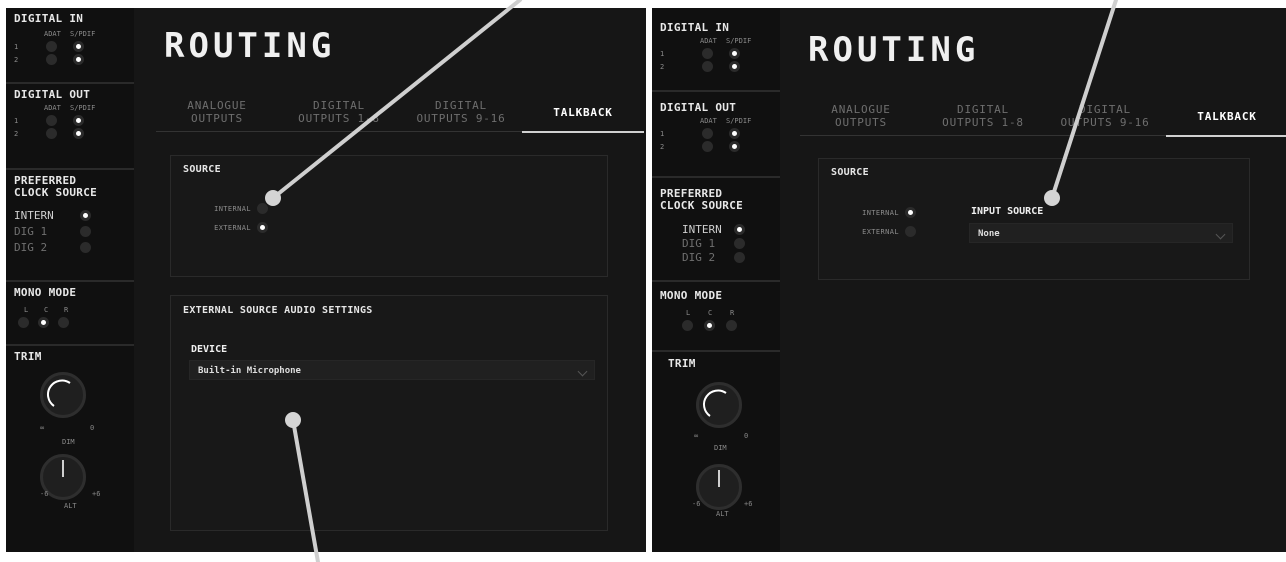 The width and height of the screenshot is (1286, 562). What do you see at coordinates (389, 216) in the screenshot?
I see `source-box: SOURCE INTERNAL EXTERNAL` at bounding box center [389, 216].